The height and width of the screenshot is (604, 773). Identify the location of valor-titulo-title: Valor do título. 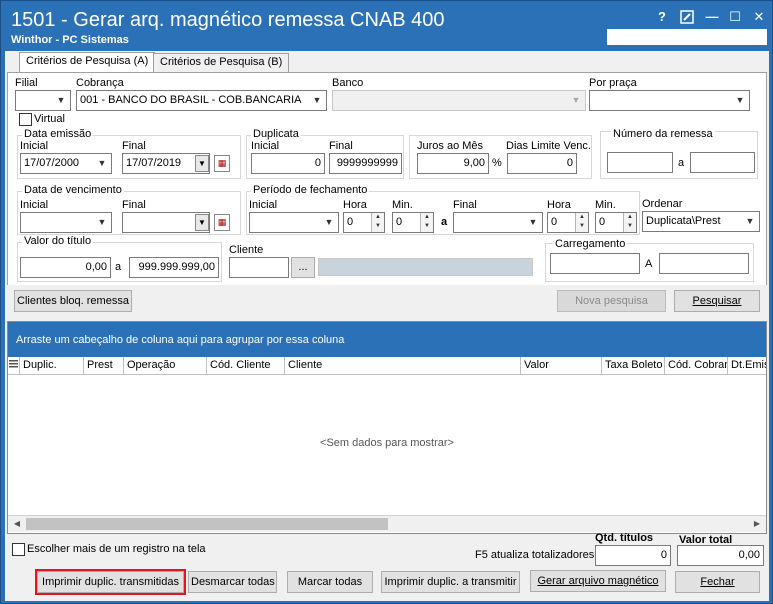
(58, 241).